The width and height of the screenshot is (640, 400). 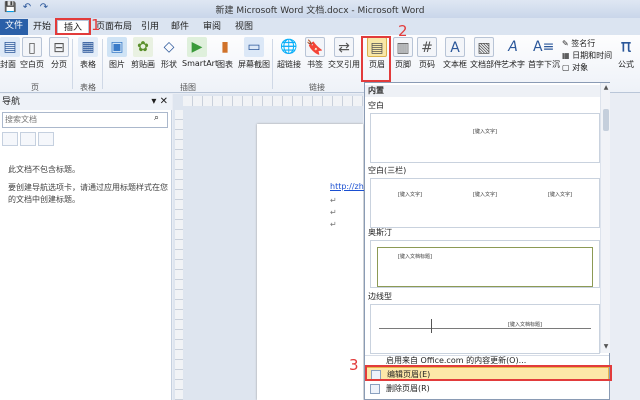 What do you see at coordinates (317, 87) in the screenshot?
I see `group-label-links: 链接` at bounding box center [317, 87].